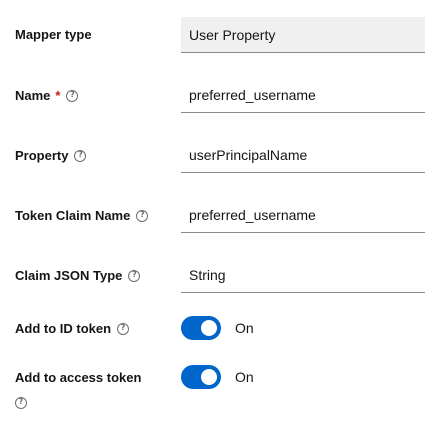  I want to click on add-to-id-token-toggle: On, so click(217, 328).